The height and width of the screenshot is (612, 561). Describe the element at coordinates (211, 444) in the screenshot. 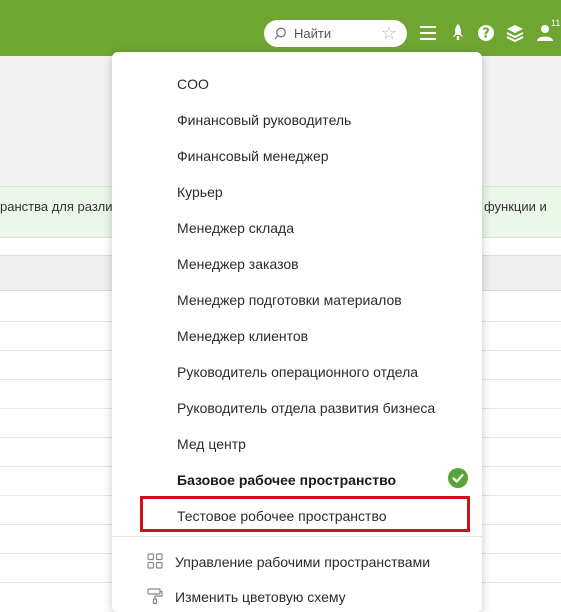

I see `workspace-item-med-center: Мед центр` at that location.